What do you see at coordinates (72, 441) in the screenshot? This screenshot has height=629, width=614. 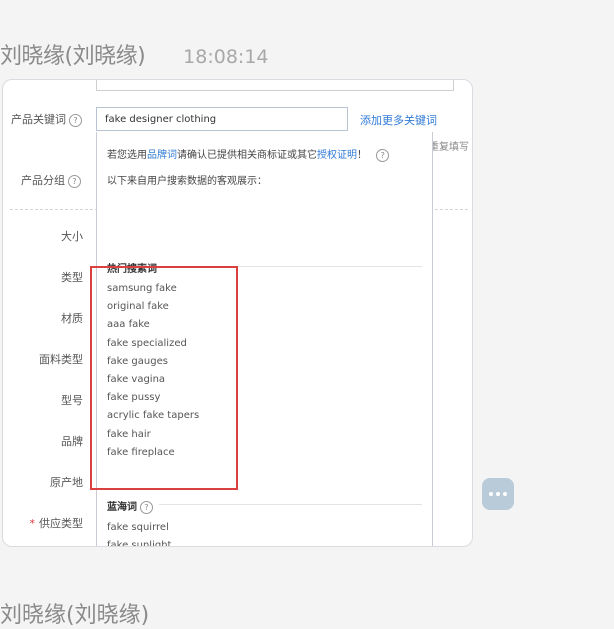 I see `attribute-label-text: 品牌` at bounding box center [72, 441].